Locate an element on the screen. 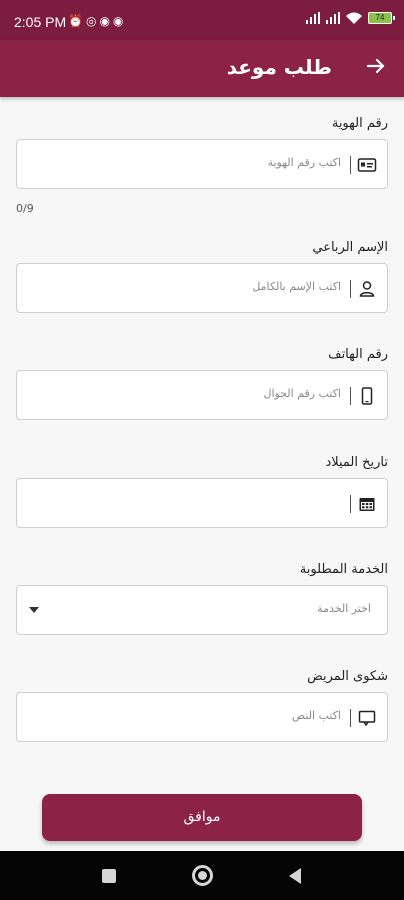 The image size is (404, 900). id-number-label: رقم الهوية is located at coordinates (359, 123).